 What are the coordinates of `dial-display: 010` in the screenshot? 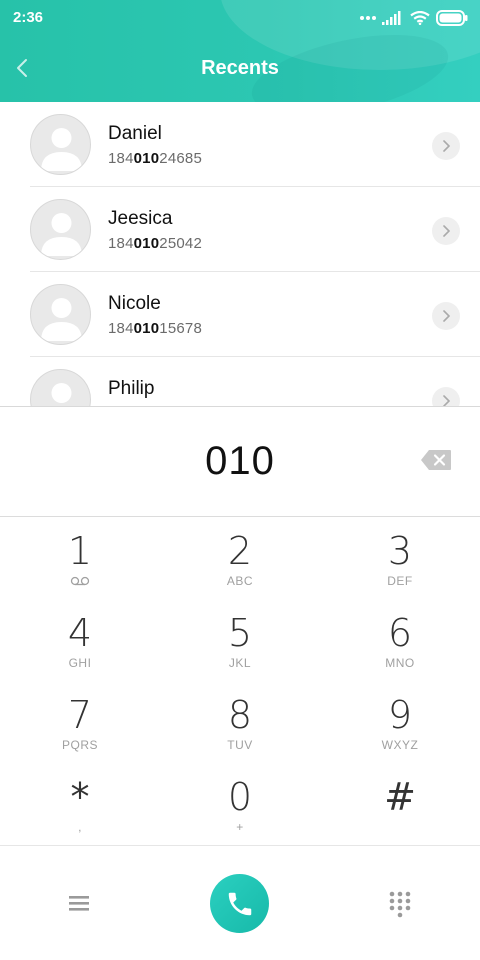 It's located at (240, 461).